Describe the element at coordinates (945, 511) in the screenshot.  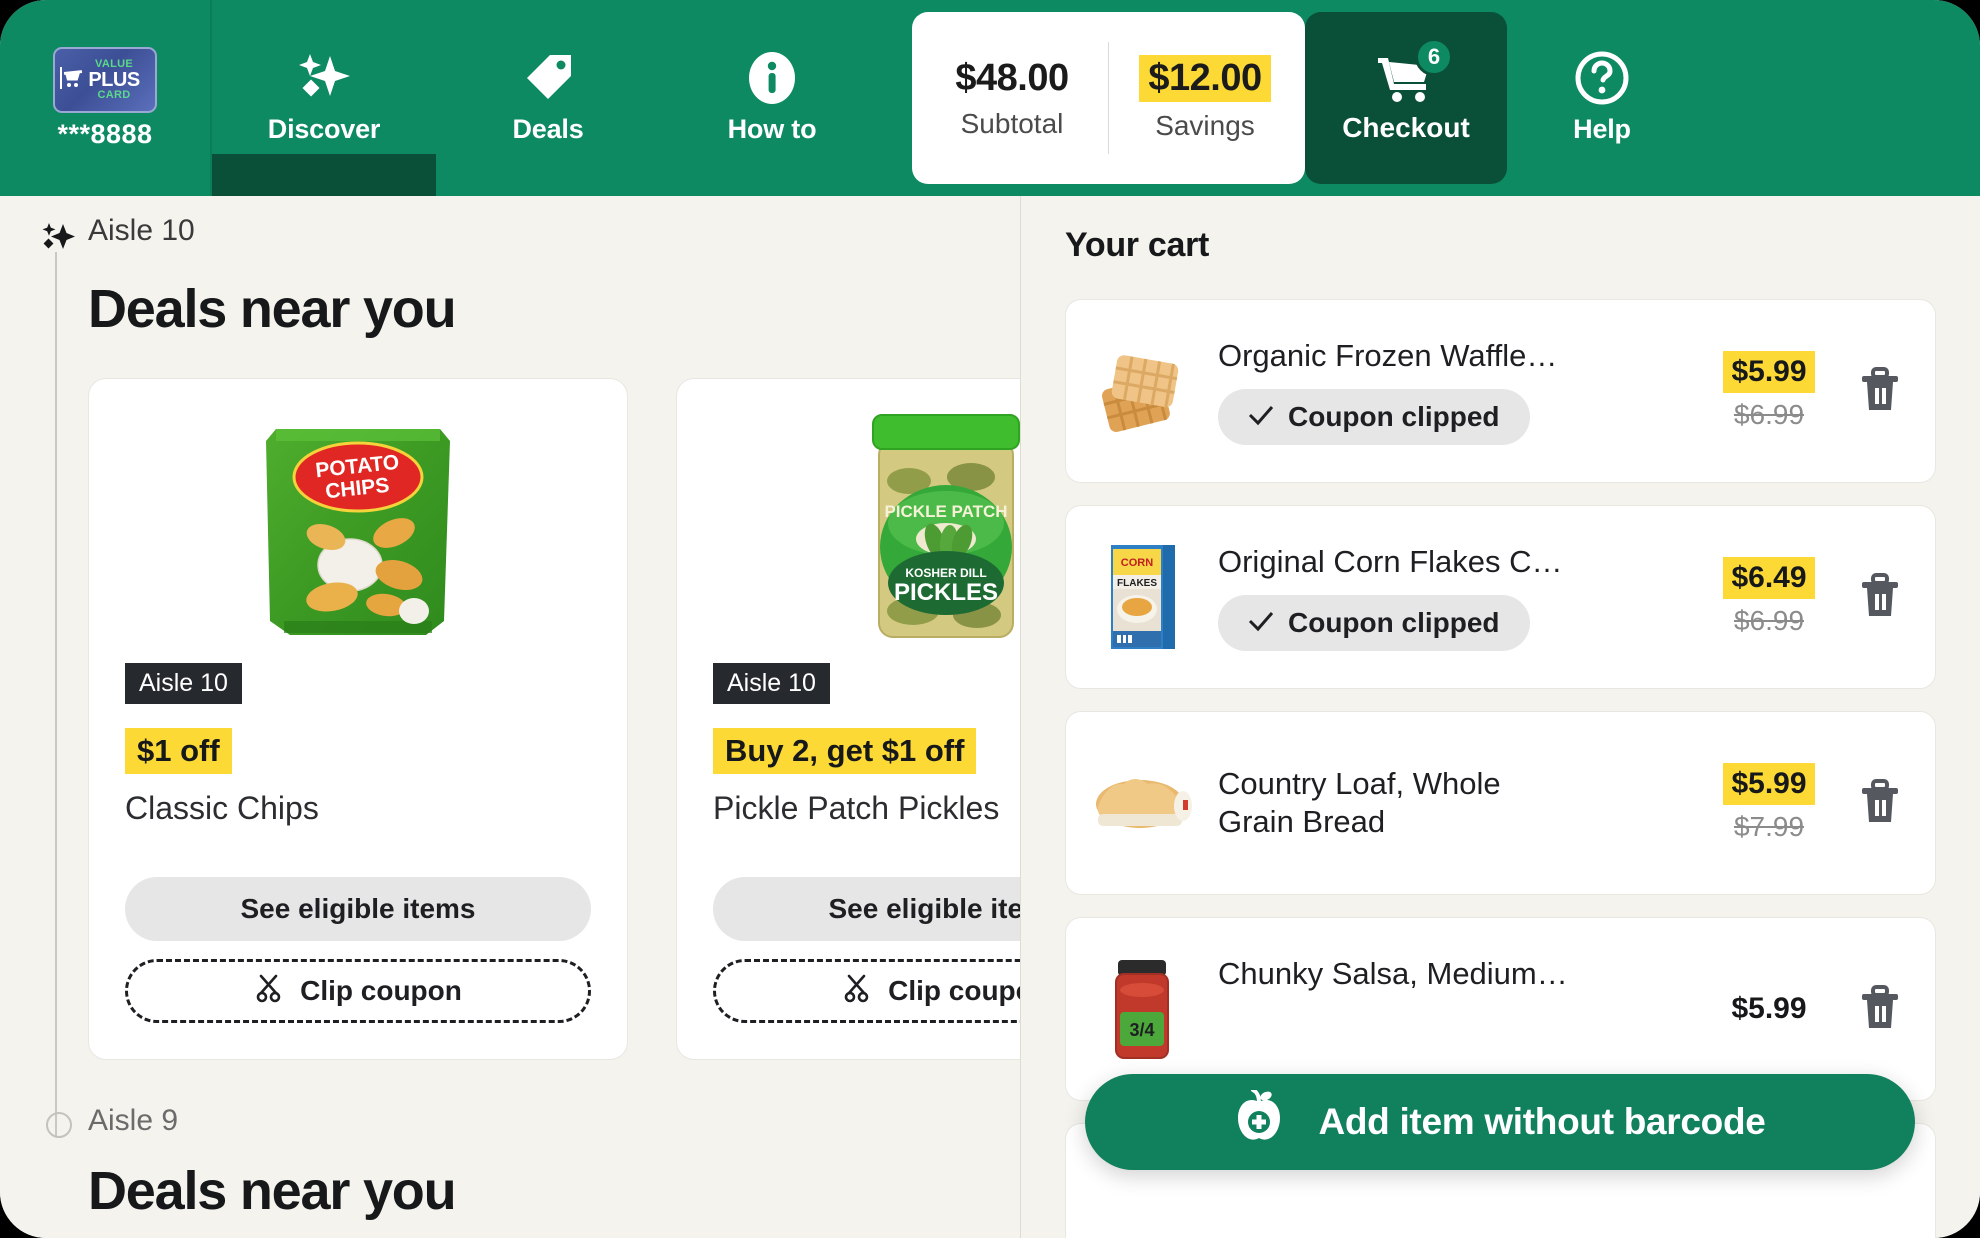
I see `svg-text: PICKLE PATCH` at that location.